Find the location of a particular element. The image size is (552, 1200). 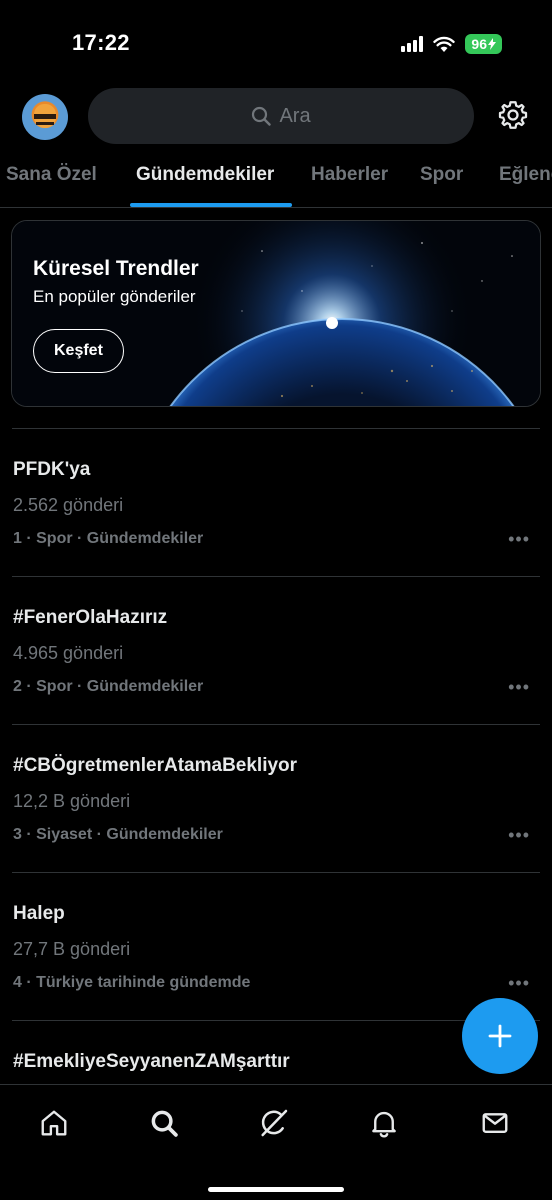

nav-notifications is located at coordinates (384, 1123).